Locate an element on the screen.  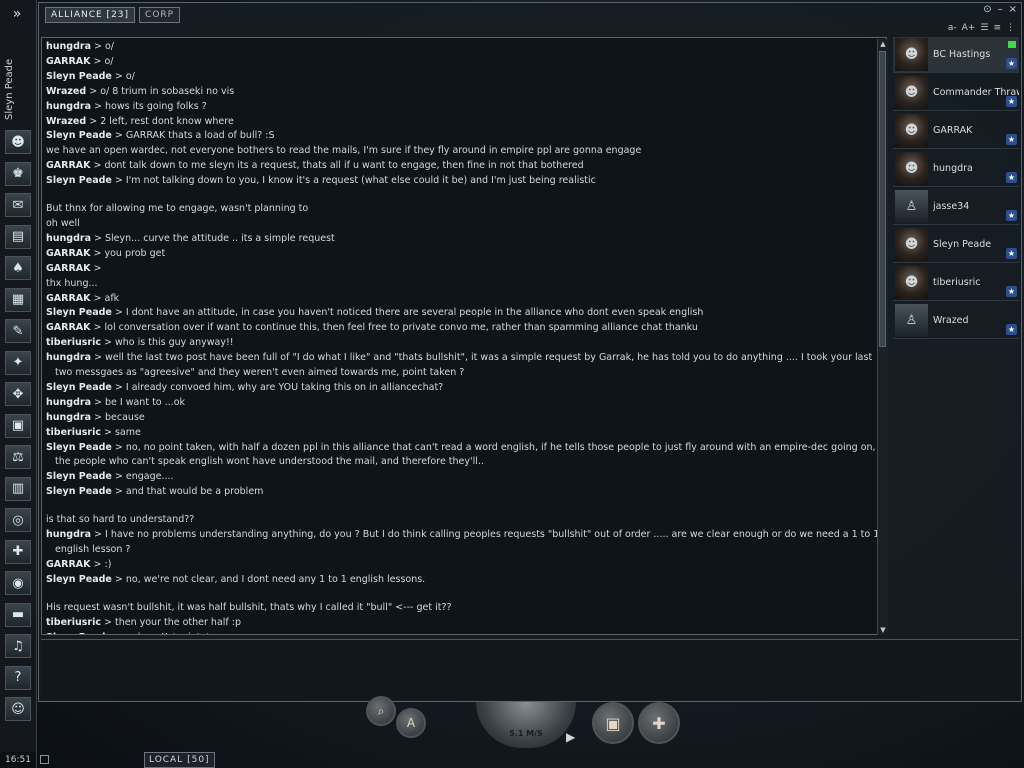
chat-tabs: ALLIANCE [23] CORP is located at coordinates (113, 15).